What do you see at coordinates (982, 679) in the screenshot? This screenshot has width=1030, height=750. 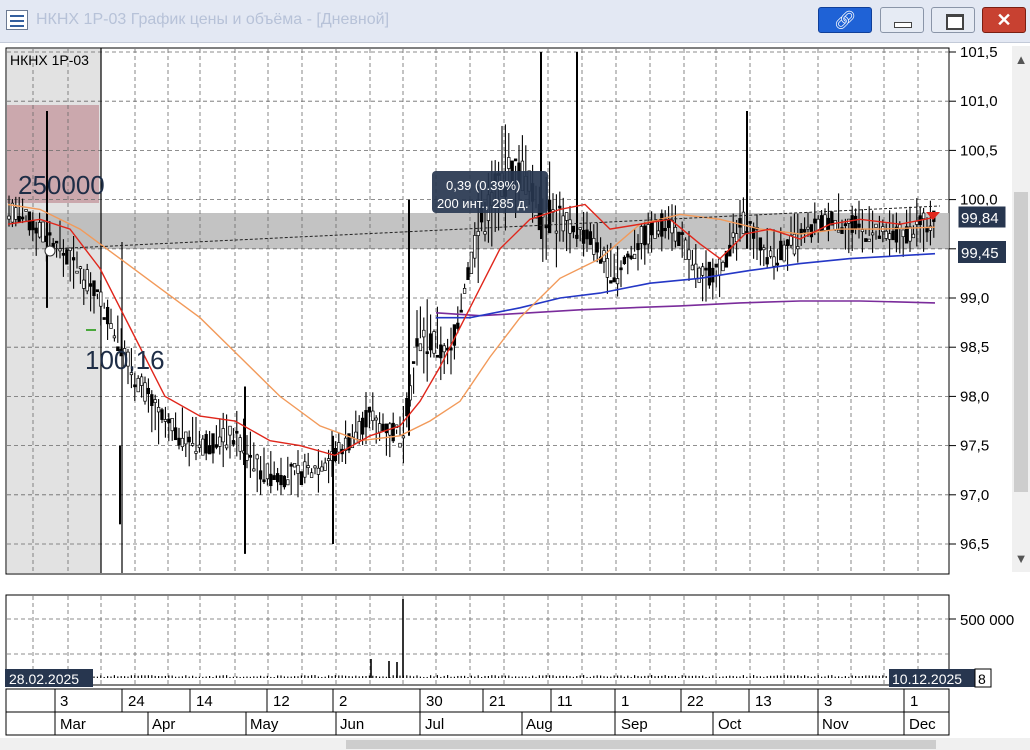 I see `end-date-trailing: 8` at bounding box center [982, 679].